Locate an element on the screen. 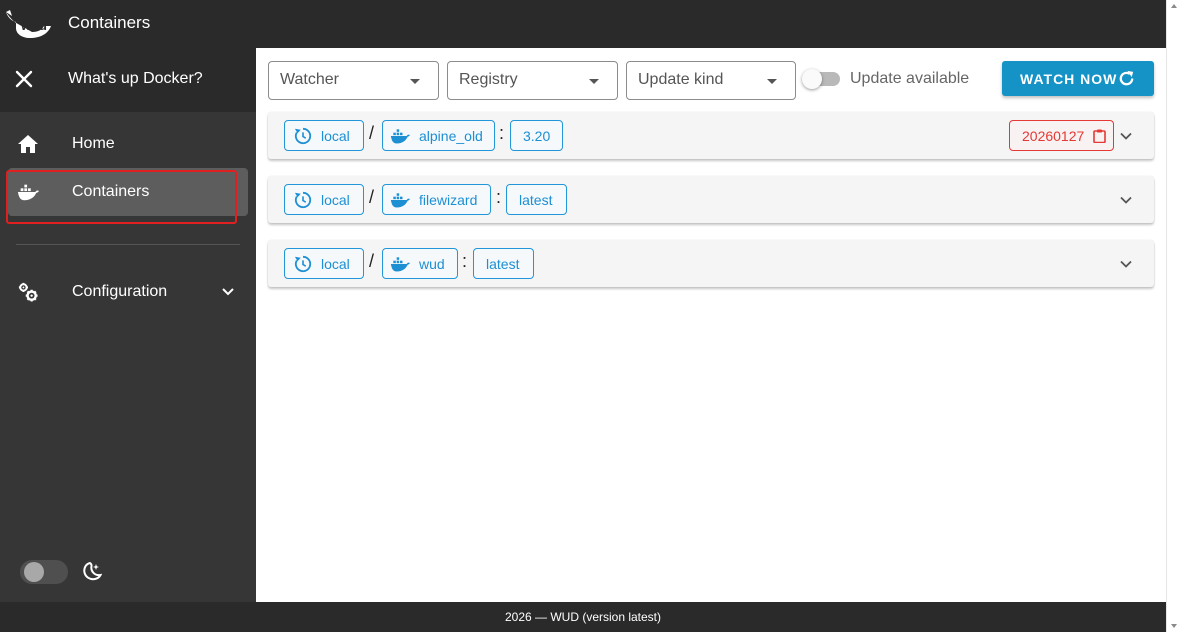  page-title: Containers is located at coordinates (109, 22).